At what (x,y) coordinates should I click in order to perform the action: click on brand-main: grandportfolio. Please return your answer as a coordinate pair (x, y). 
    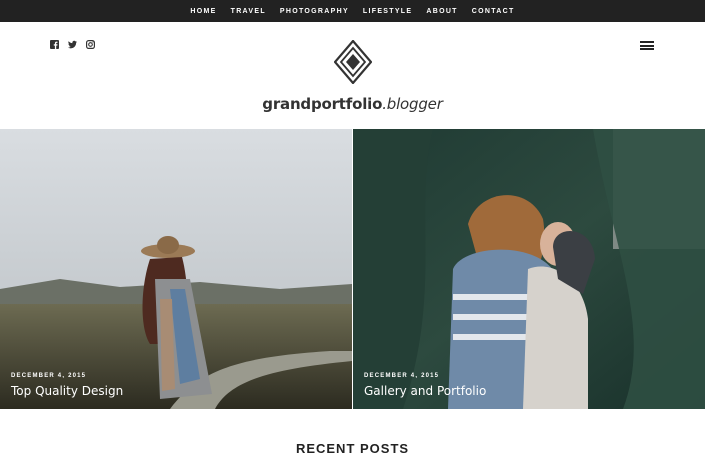
    Looking at the image, I should click on (322, 104).